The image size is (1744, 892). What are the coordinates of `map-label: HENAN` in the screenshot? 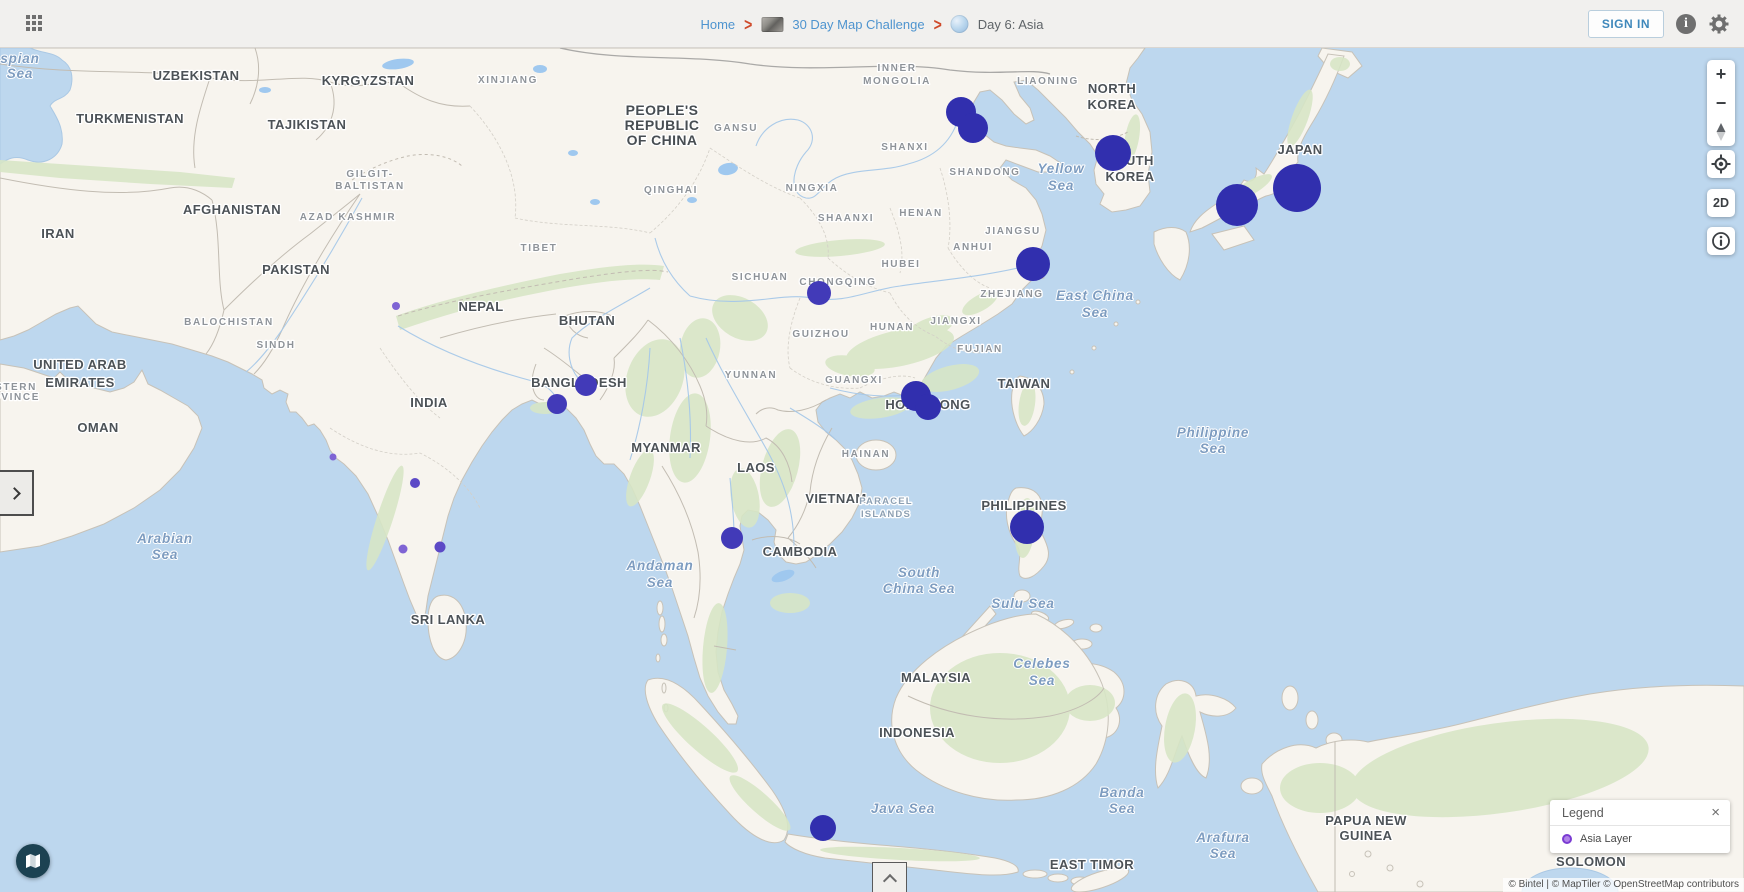 It's located at (921, 213).